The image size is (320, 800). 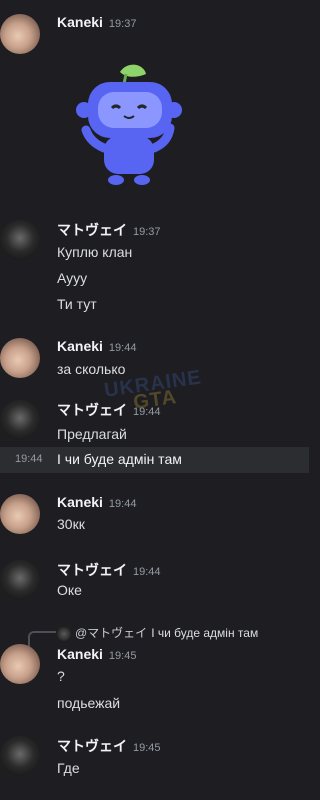 What do you see at coordinates (77, 304) in the screenshot?
I see `message-text: Ти тут` at bounding box center [77, 304].